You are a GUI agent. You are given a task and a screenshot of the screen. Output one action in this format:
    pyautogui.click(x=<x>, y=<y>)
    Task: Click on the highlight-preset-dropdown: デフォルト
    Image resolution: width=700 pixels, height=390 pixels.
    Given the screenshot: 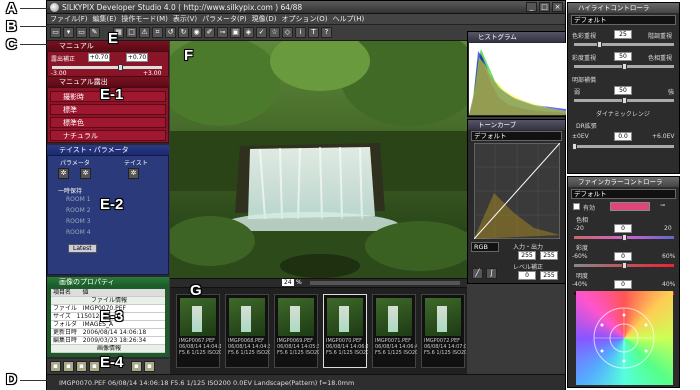 What is the action you would take?
    pyautogui.click(x=623, y=20)
    